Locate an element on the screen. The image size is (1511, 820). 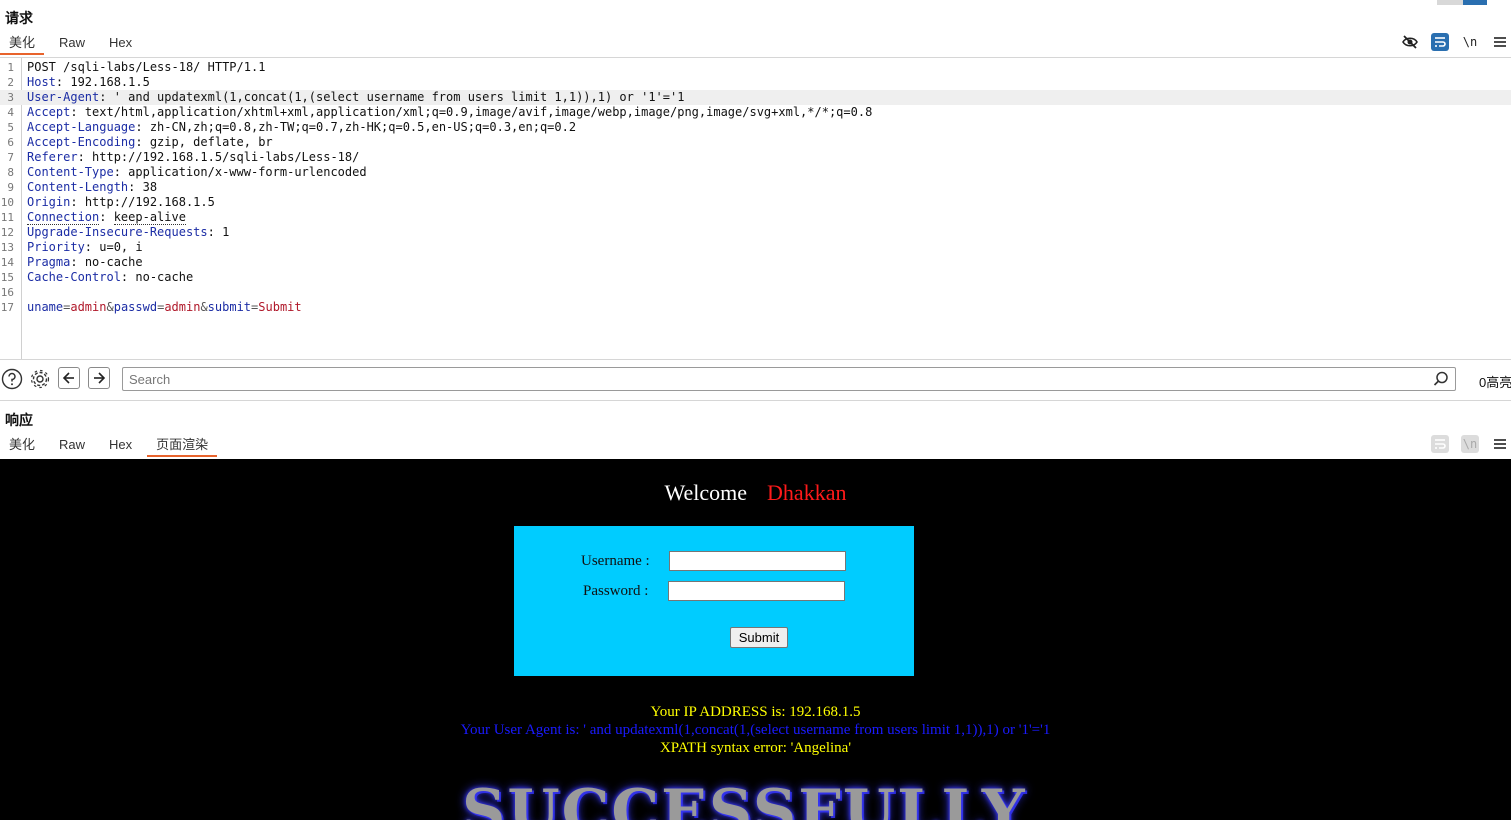
line-number: 13 is located at coordinates (7, 247).